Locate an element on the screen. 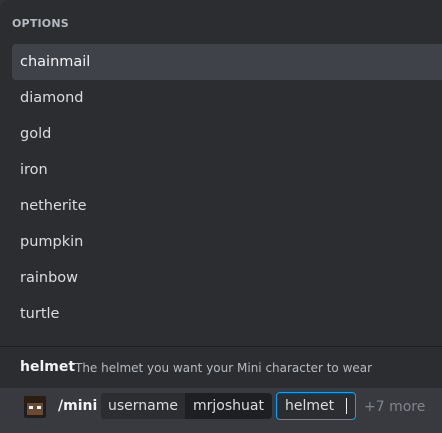  argument-key: username is located at coordinates (143, 406).